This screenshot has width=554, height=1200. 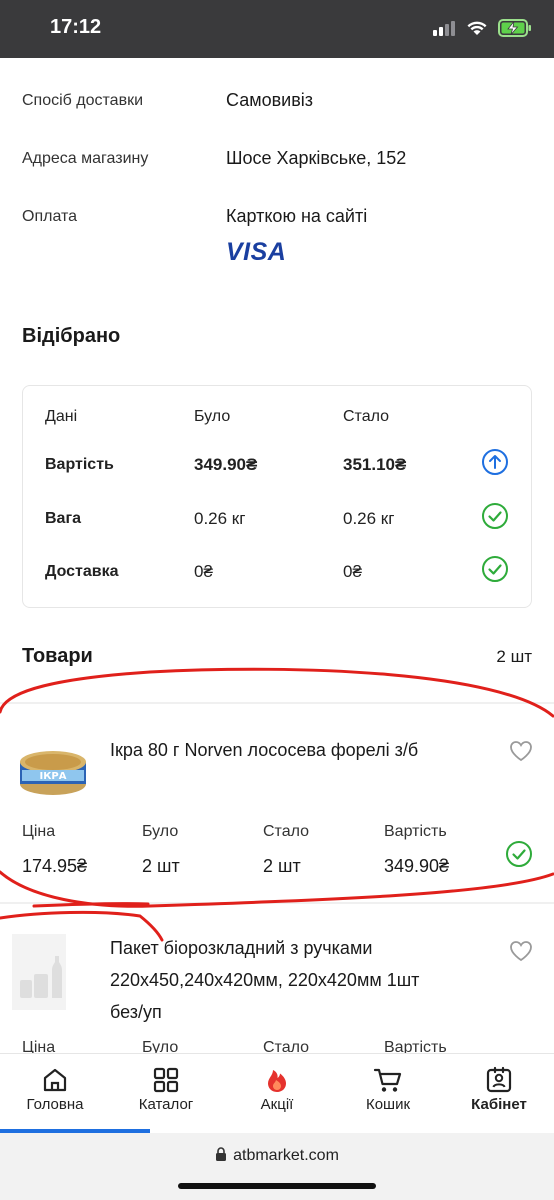 What do you see at coordinates (220, 518) in the screenshot?
I see `row-weight-before: 0.26 кг` at bounding box center [220, 518].